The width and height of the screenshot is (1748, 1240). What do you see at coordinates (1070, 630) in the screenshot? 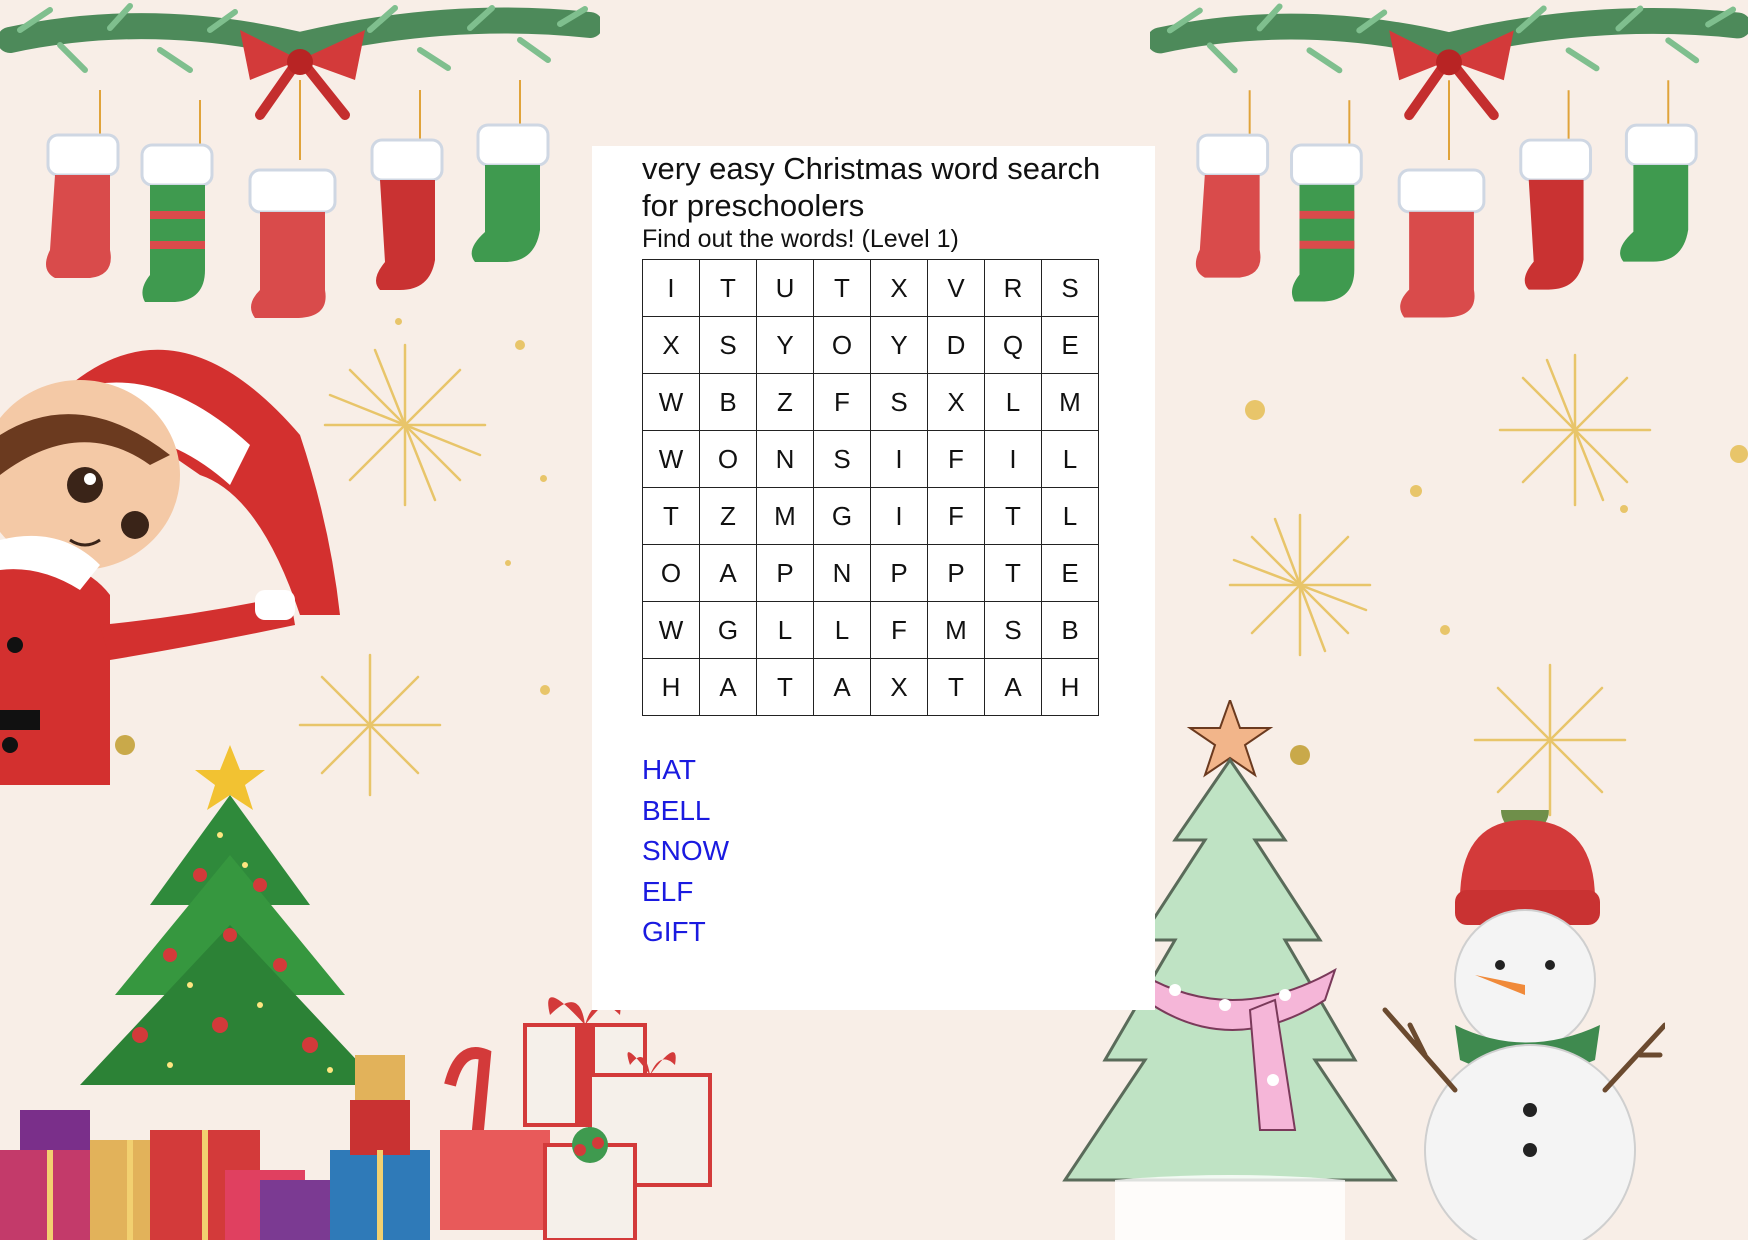
I see `grid-cell: B` at bounding box center [1070, 630].